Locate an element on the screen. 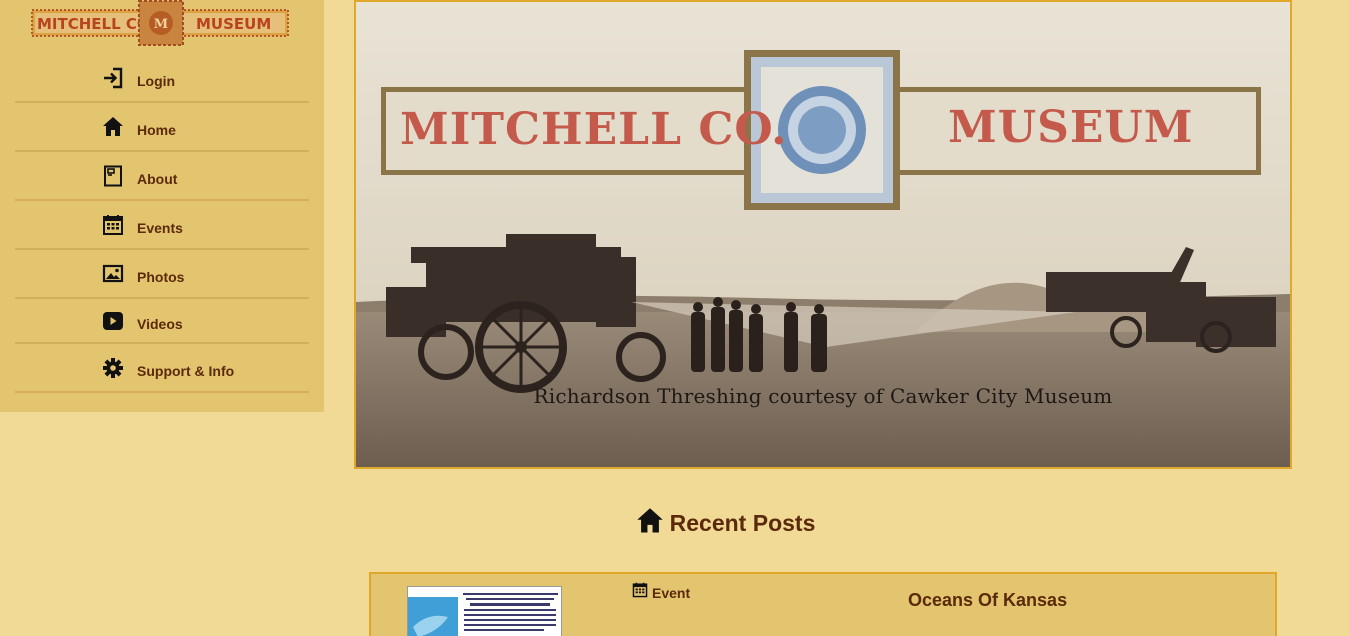  sidebar-item-support: Support & Info is located at coordinates (162, 368).